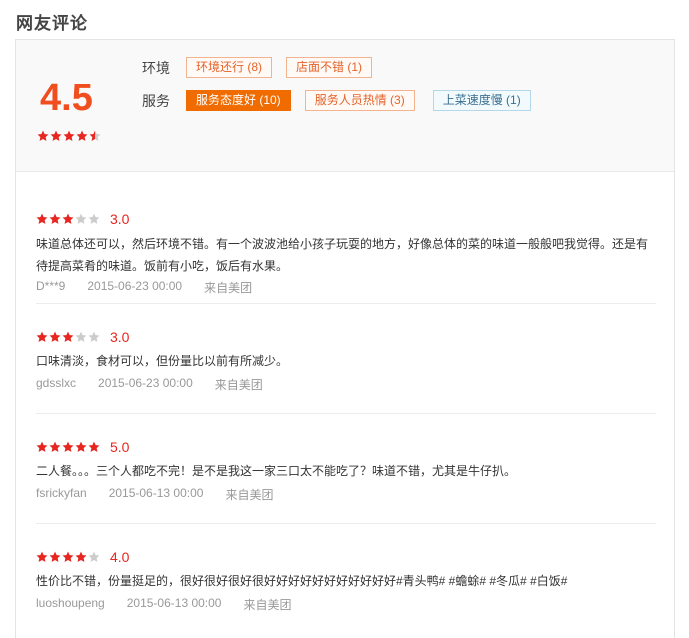  I want to click on review-meta: luoshoupeng 2015-06-13 00:00 来自美团, so click(175, 604).